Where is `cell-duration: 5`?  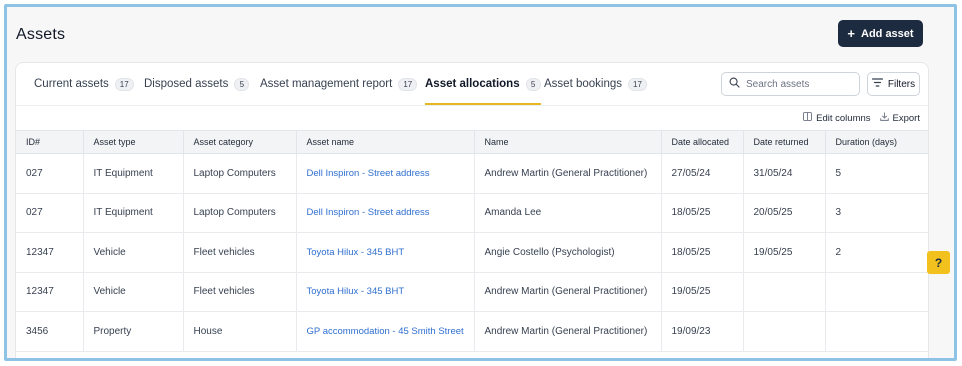
cell-duration: 5 is located at coordinates (876, 173).